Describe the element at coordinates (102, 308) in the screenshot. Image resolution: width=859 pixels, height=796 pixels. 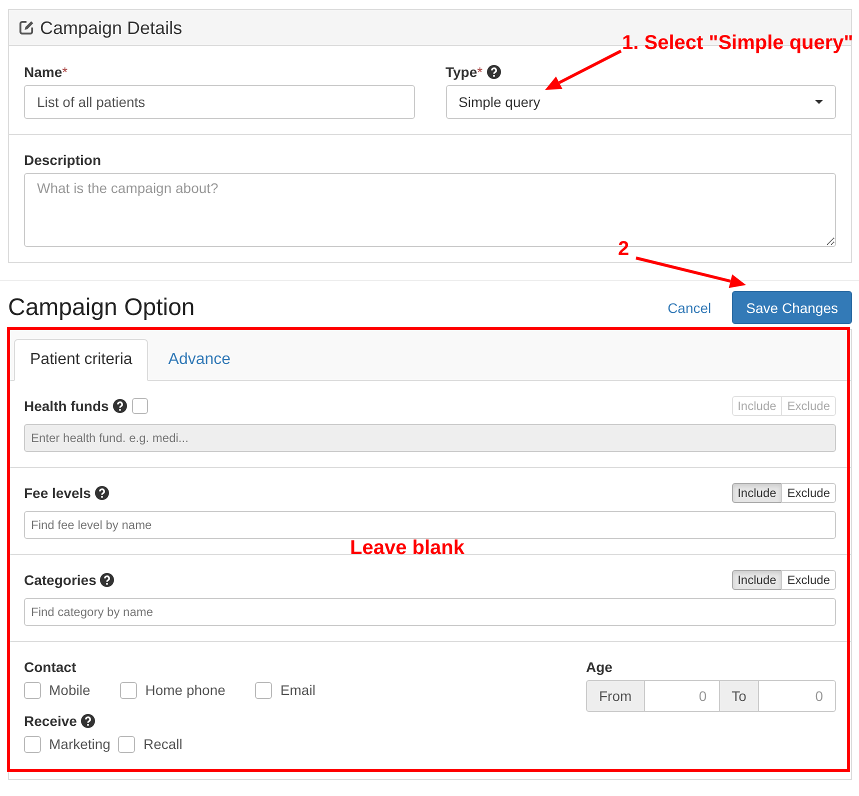
I see `section-title: Campaign Option` at that location.